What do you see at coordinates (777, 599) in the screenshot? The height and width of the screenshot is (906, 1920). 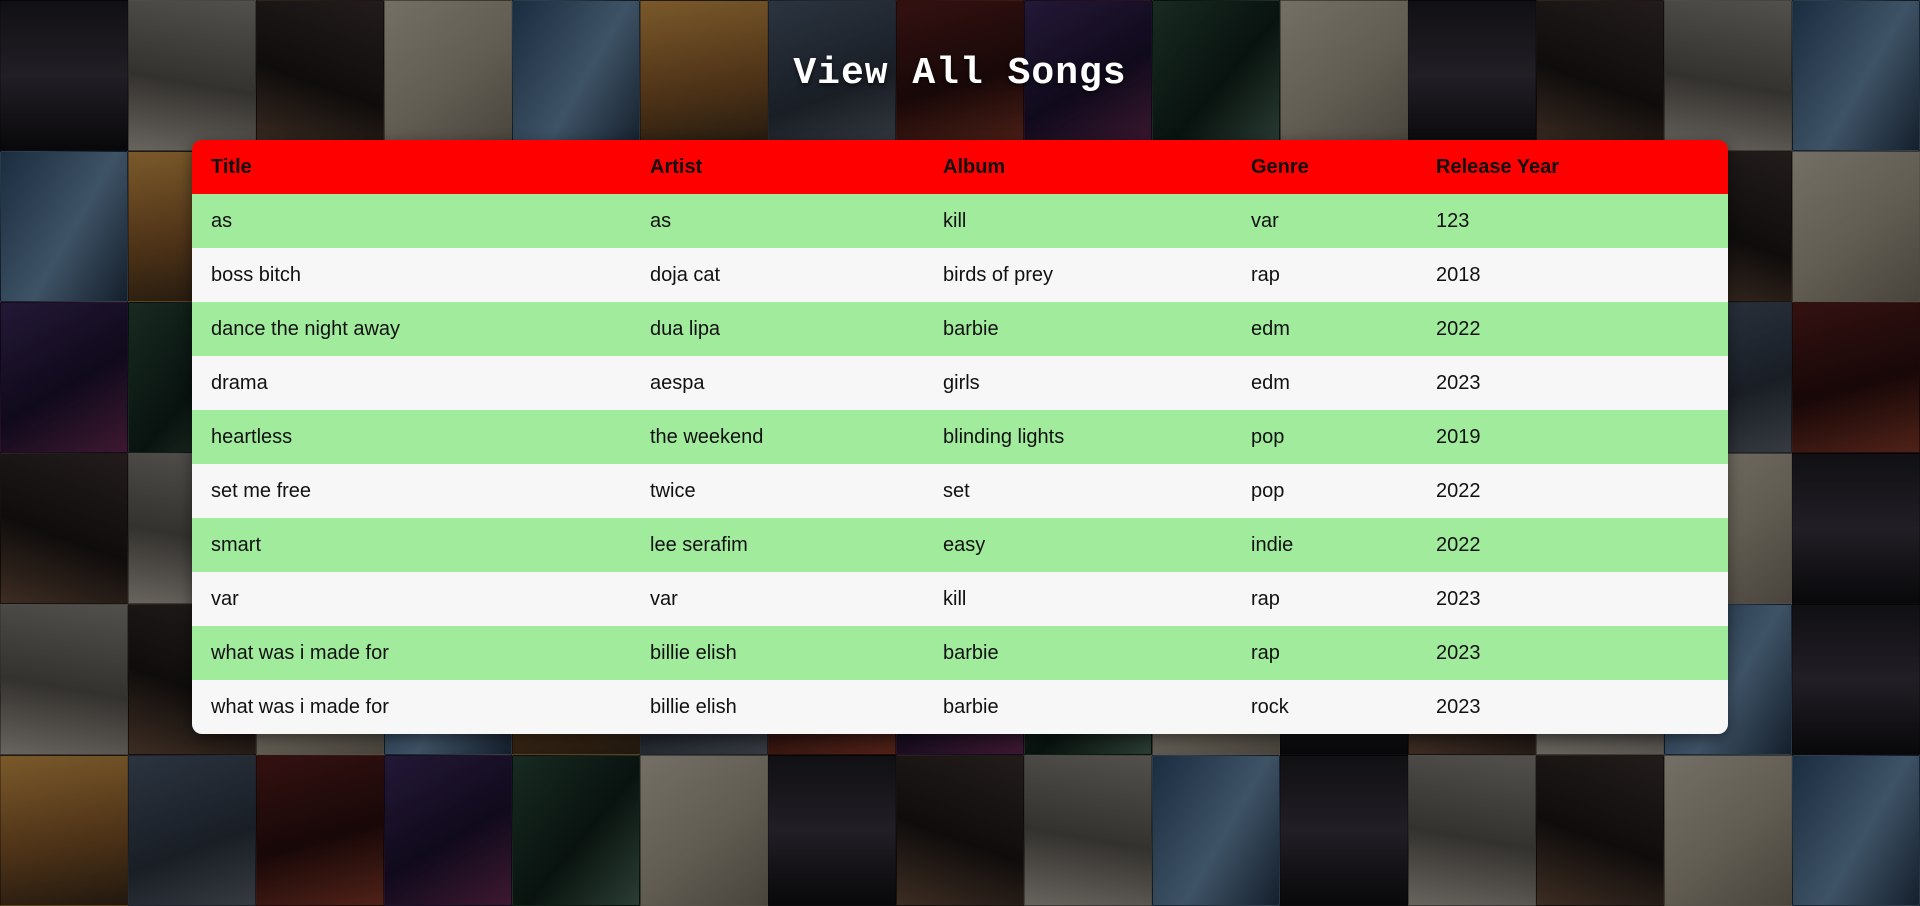 I see `cell-artist: var` at bounding box center [777, 599].